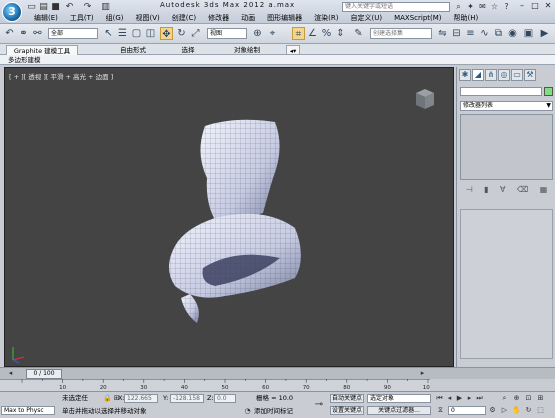 The image size is (555, 418). Describe the element at coordinates (459, 398) in the screenshot. I see `play-icon: ▶` at that location.